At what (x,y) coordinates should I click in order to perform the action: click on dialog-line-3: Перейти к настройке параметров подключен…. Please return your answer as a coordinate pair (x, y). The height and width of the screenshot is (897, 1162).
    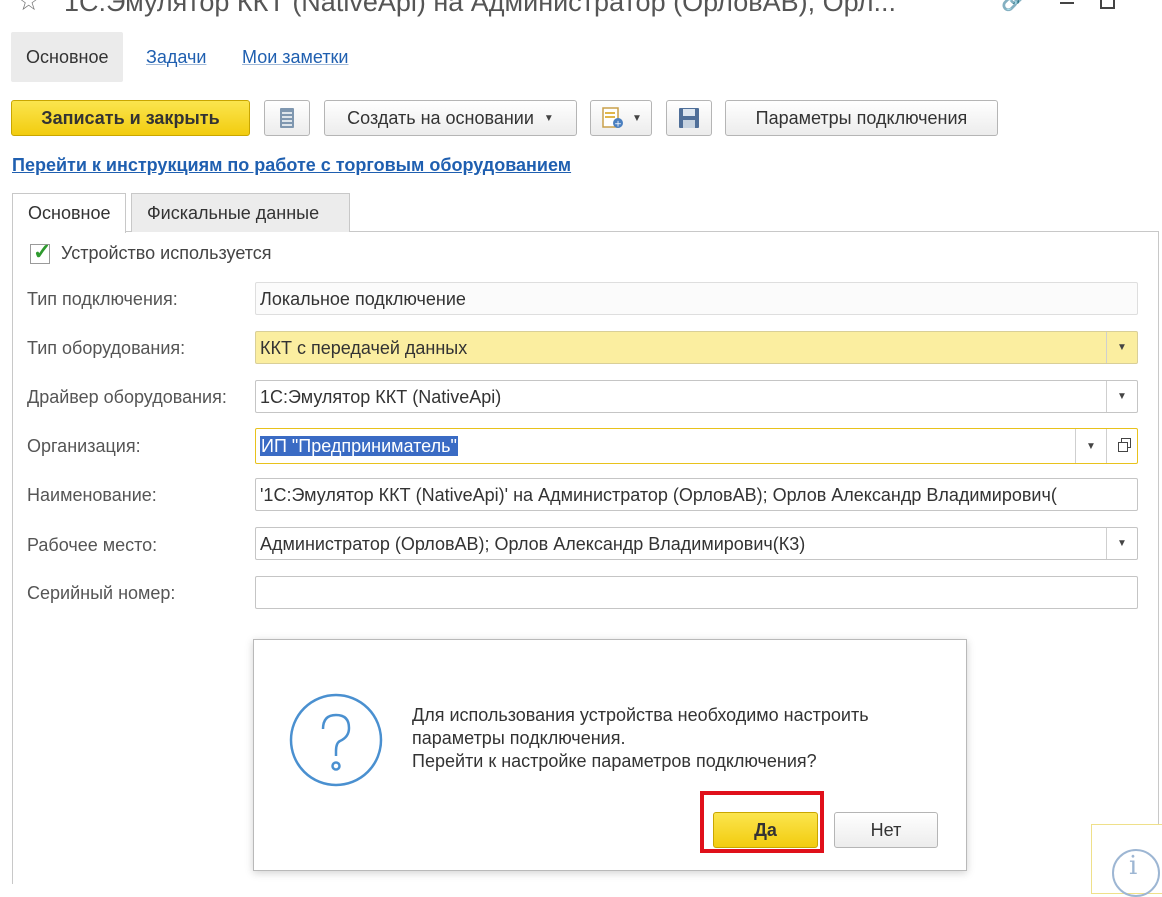
    Looking at the image, I should click on (614, 761).